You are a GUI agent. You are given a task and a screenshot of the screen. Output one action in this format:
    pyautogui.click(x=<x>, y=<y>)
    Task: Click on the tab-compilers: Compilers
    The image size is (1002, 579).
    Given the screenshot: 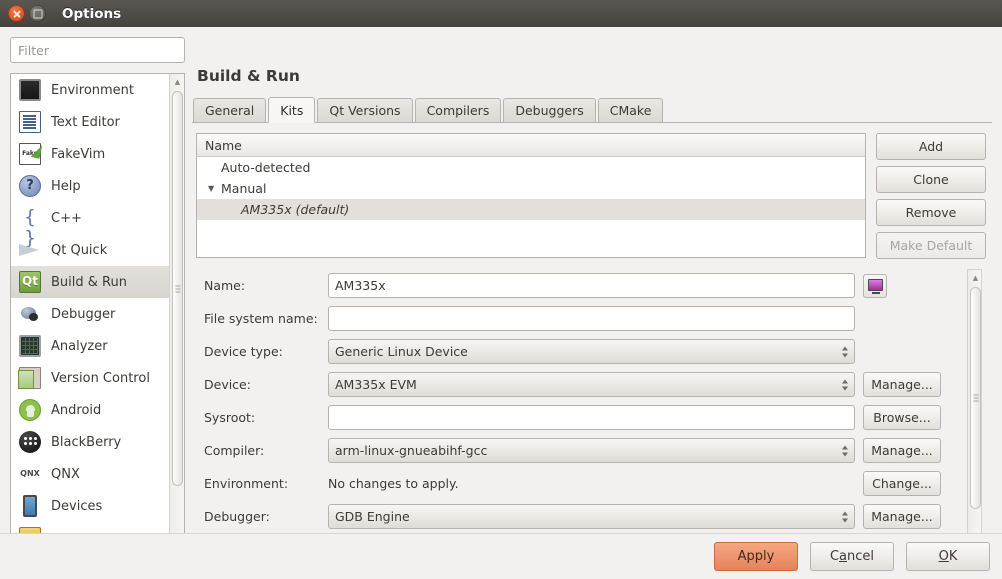 What is the action you would take?
    pyautogui.click(x=458, y=110)
    